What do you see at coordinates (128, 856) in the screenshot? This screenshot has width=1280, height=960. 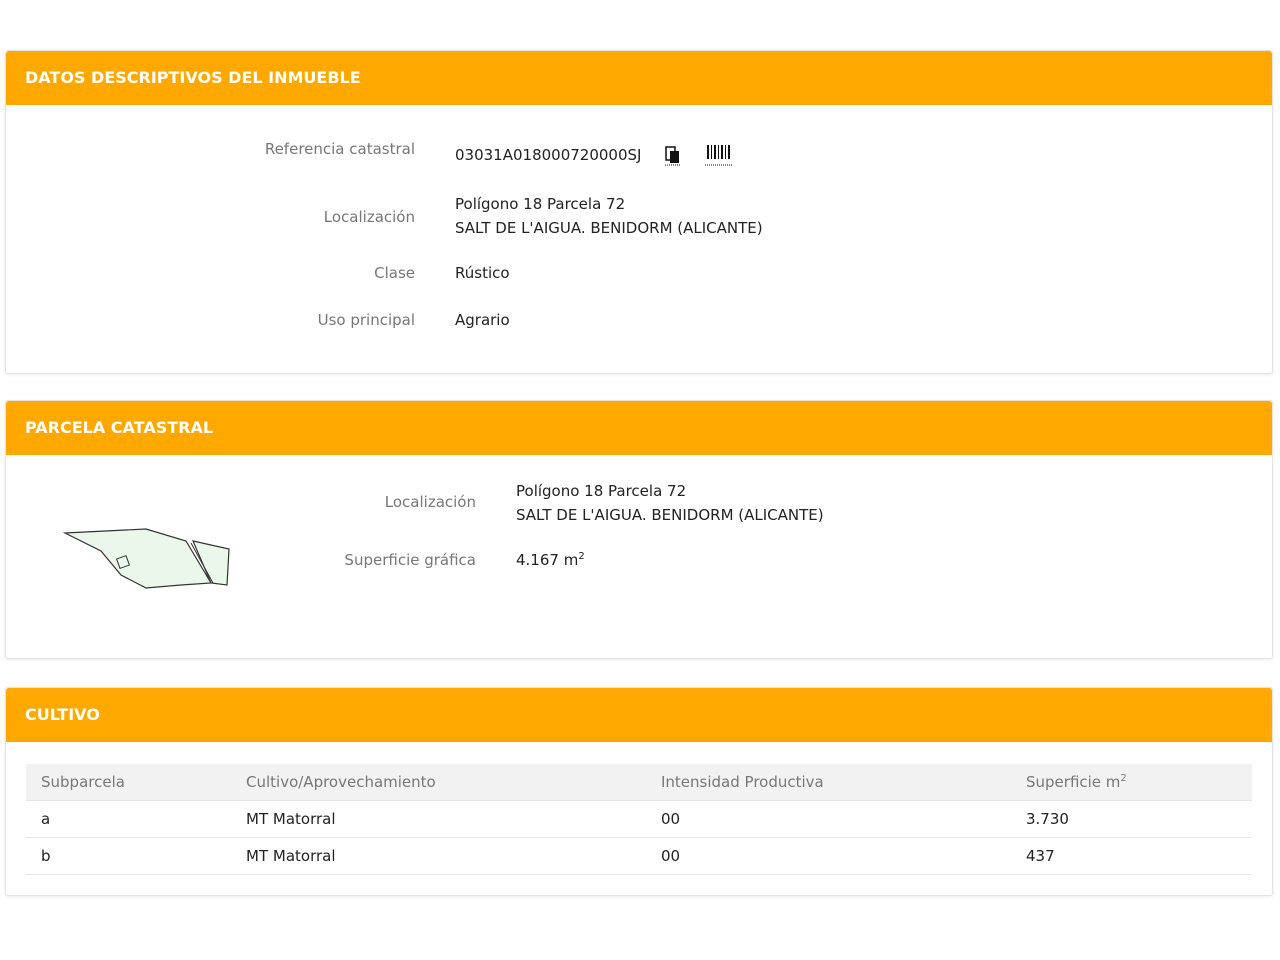 I see `cell-subparcela: b` at bounding box center [128, 856].